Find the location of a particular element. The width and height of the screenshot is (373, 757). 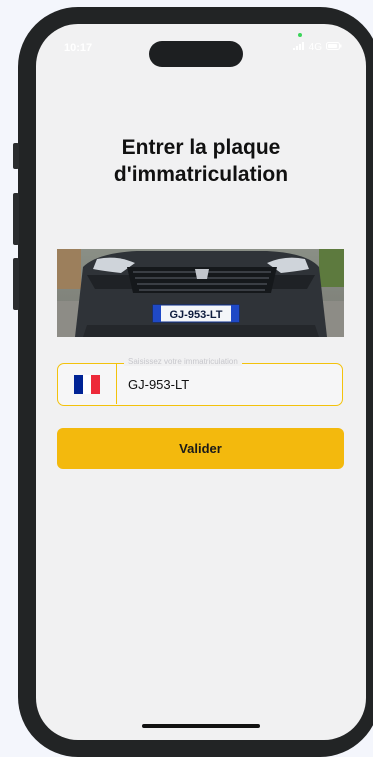

plate-input is located at coordinates (228, 384).